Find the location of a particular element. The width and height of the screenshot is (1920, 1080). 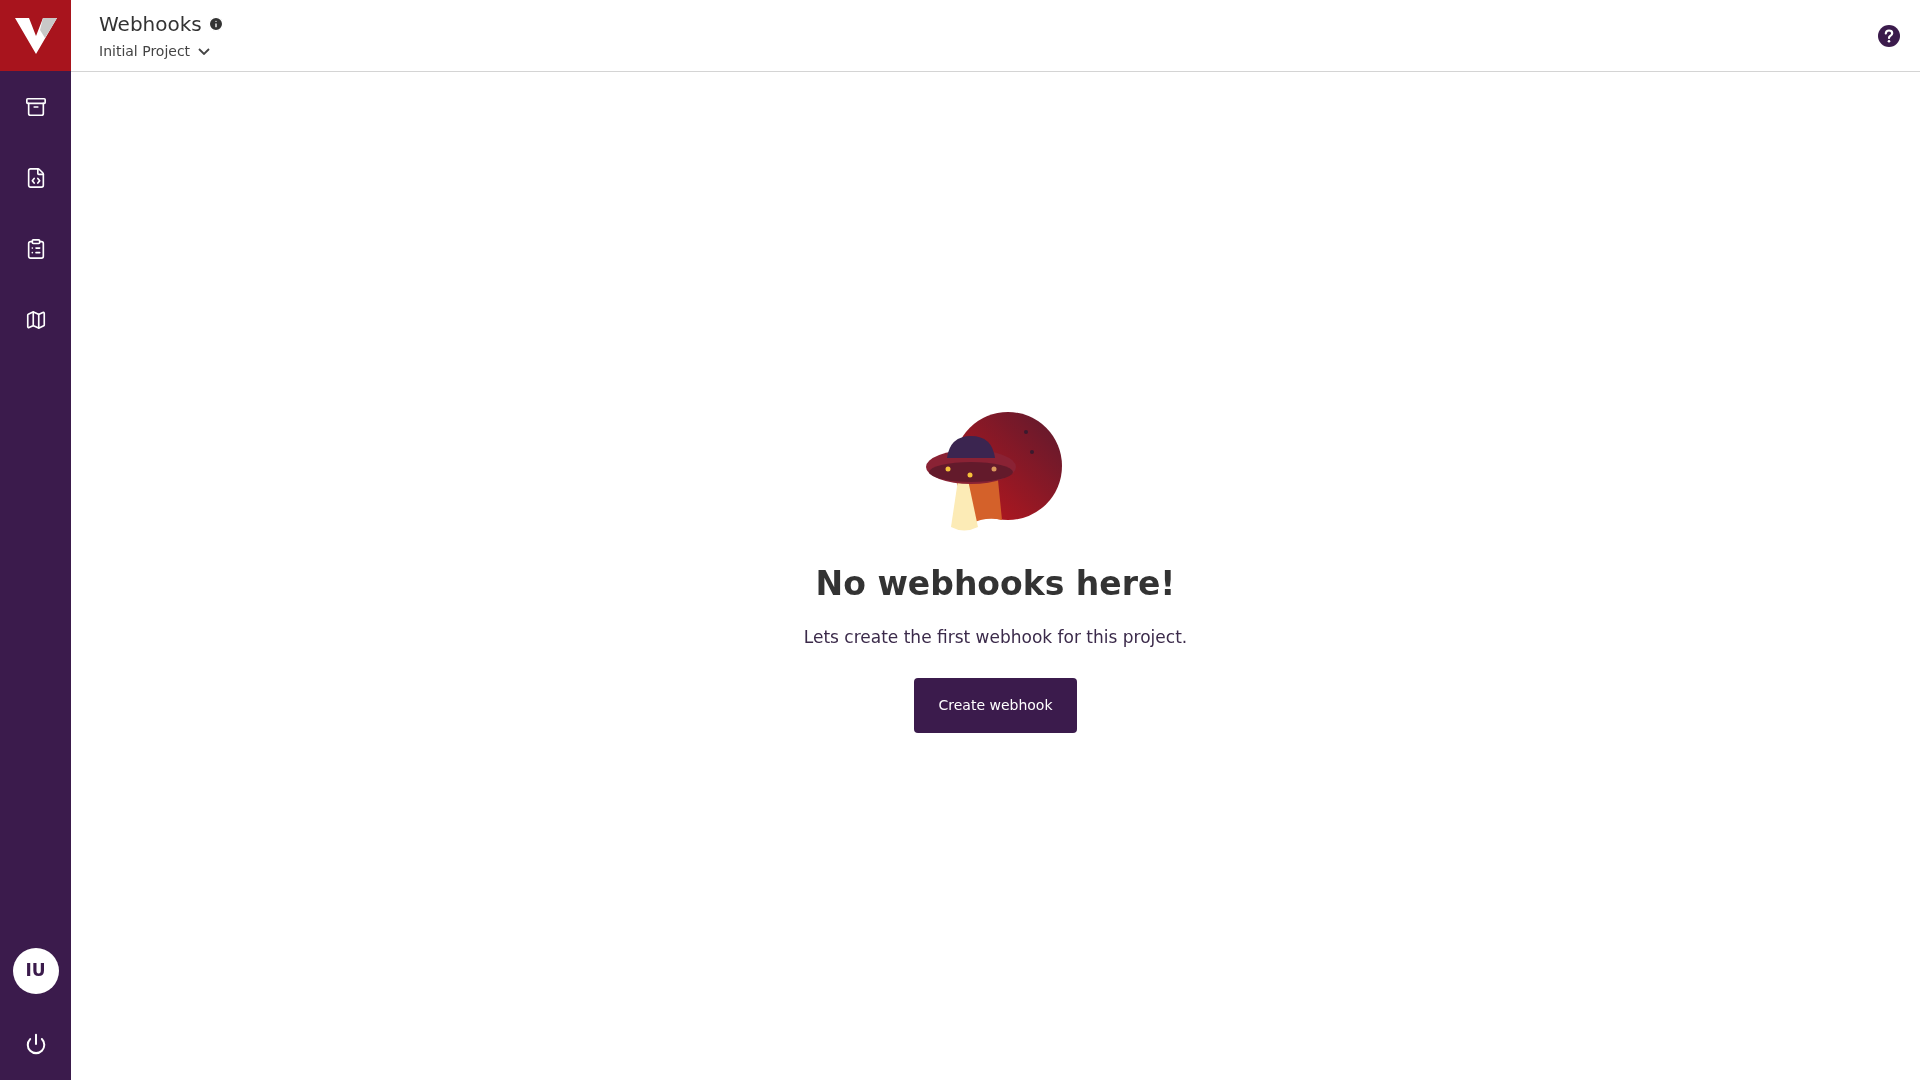

create-webhook-button: Create webhook is located at coordinates (995, 705).